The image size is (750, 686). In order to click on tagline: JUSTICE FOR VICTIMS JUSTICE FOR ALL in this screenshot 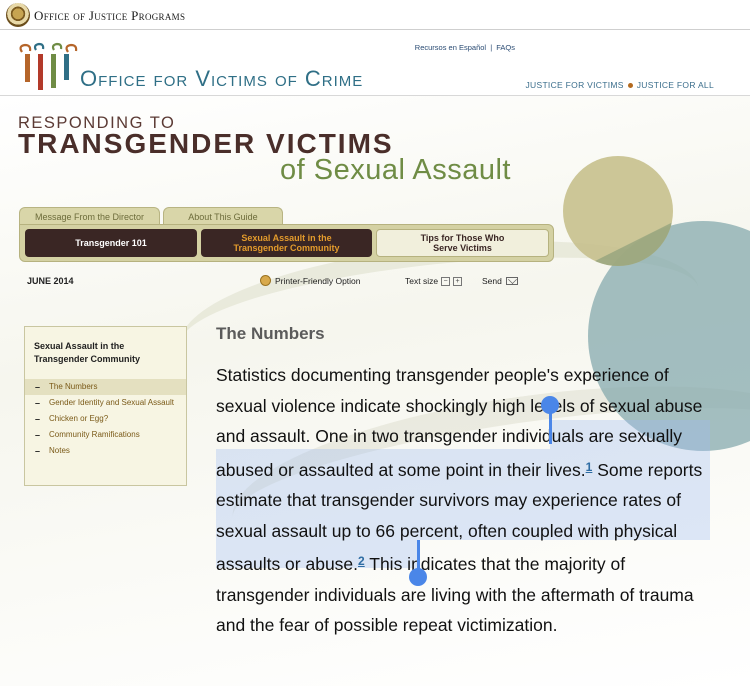, I will do `click(619, 85)`.